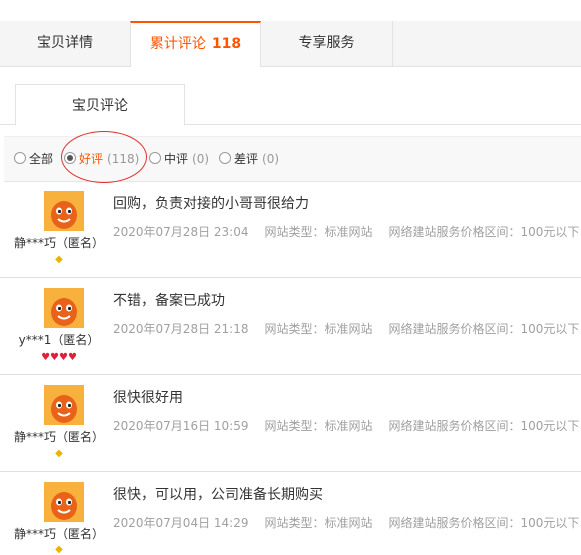  I want to click on filter-label: 差评, so click(246, 159).